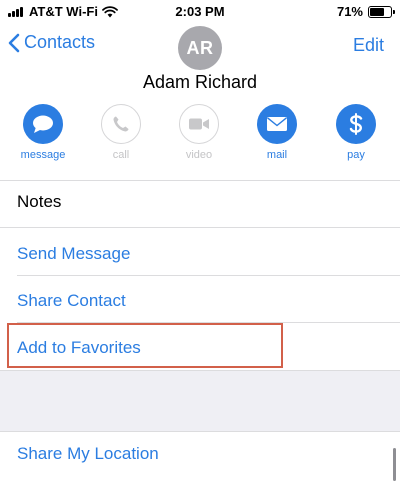  I want to click on pay-circle, so click(356, 124).